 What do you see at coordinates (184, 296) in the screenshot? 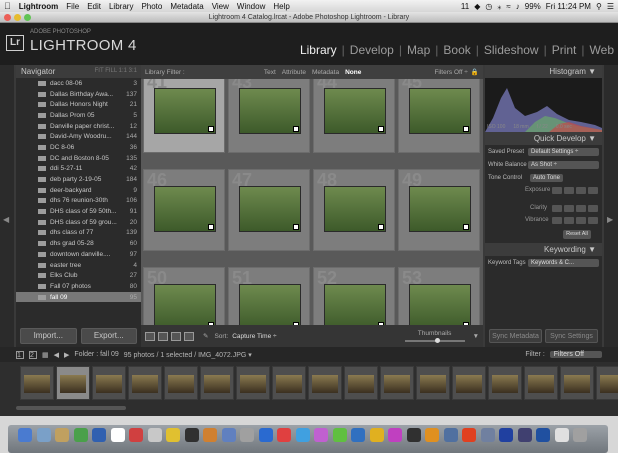
I see `grid-cell: 50` at bounding box center [184, 296].